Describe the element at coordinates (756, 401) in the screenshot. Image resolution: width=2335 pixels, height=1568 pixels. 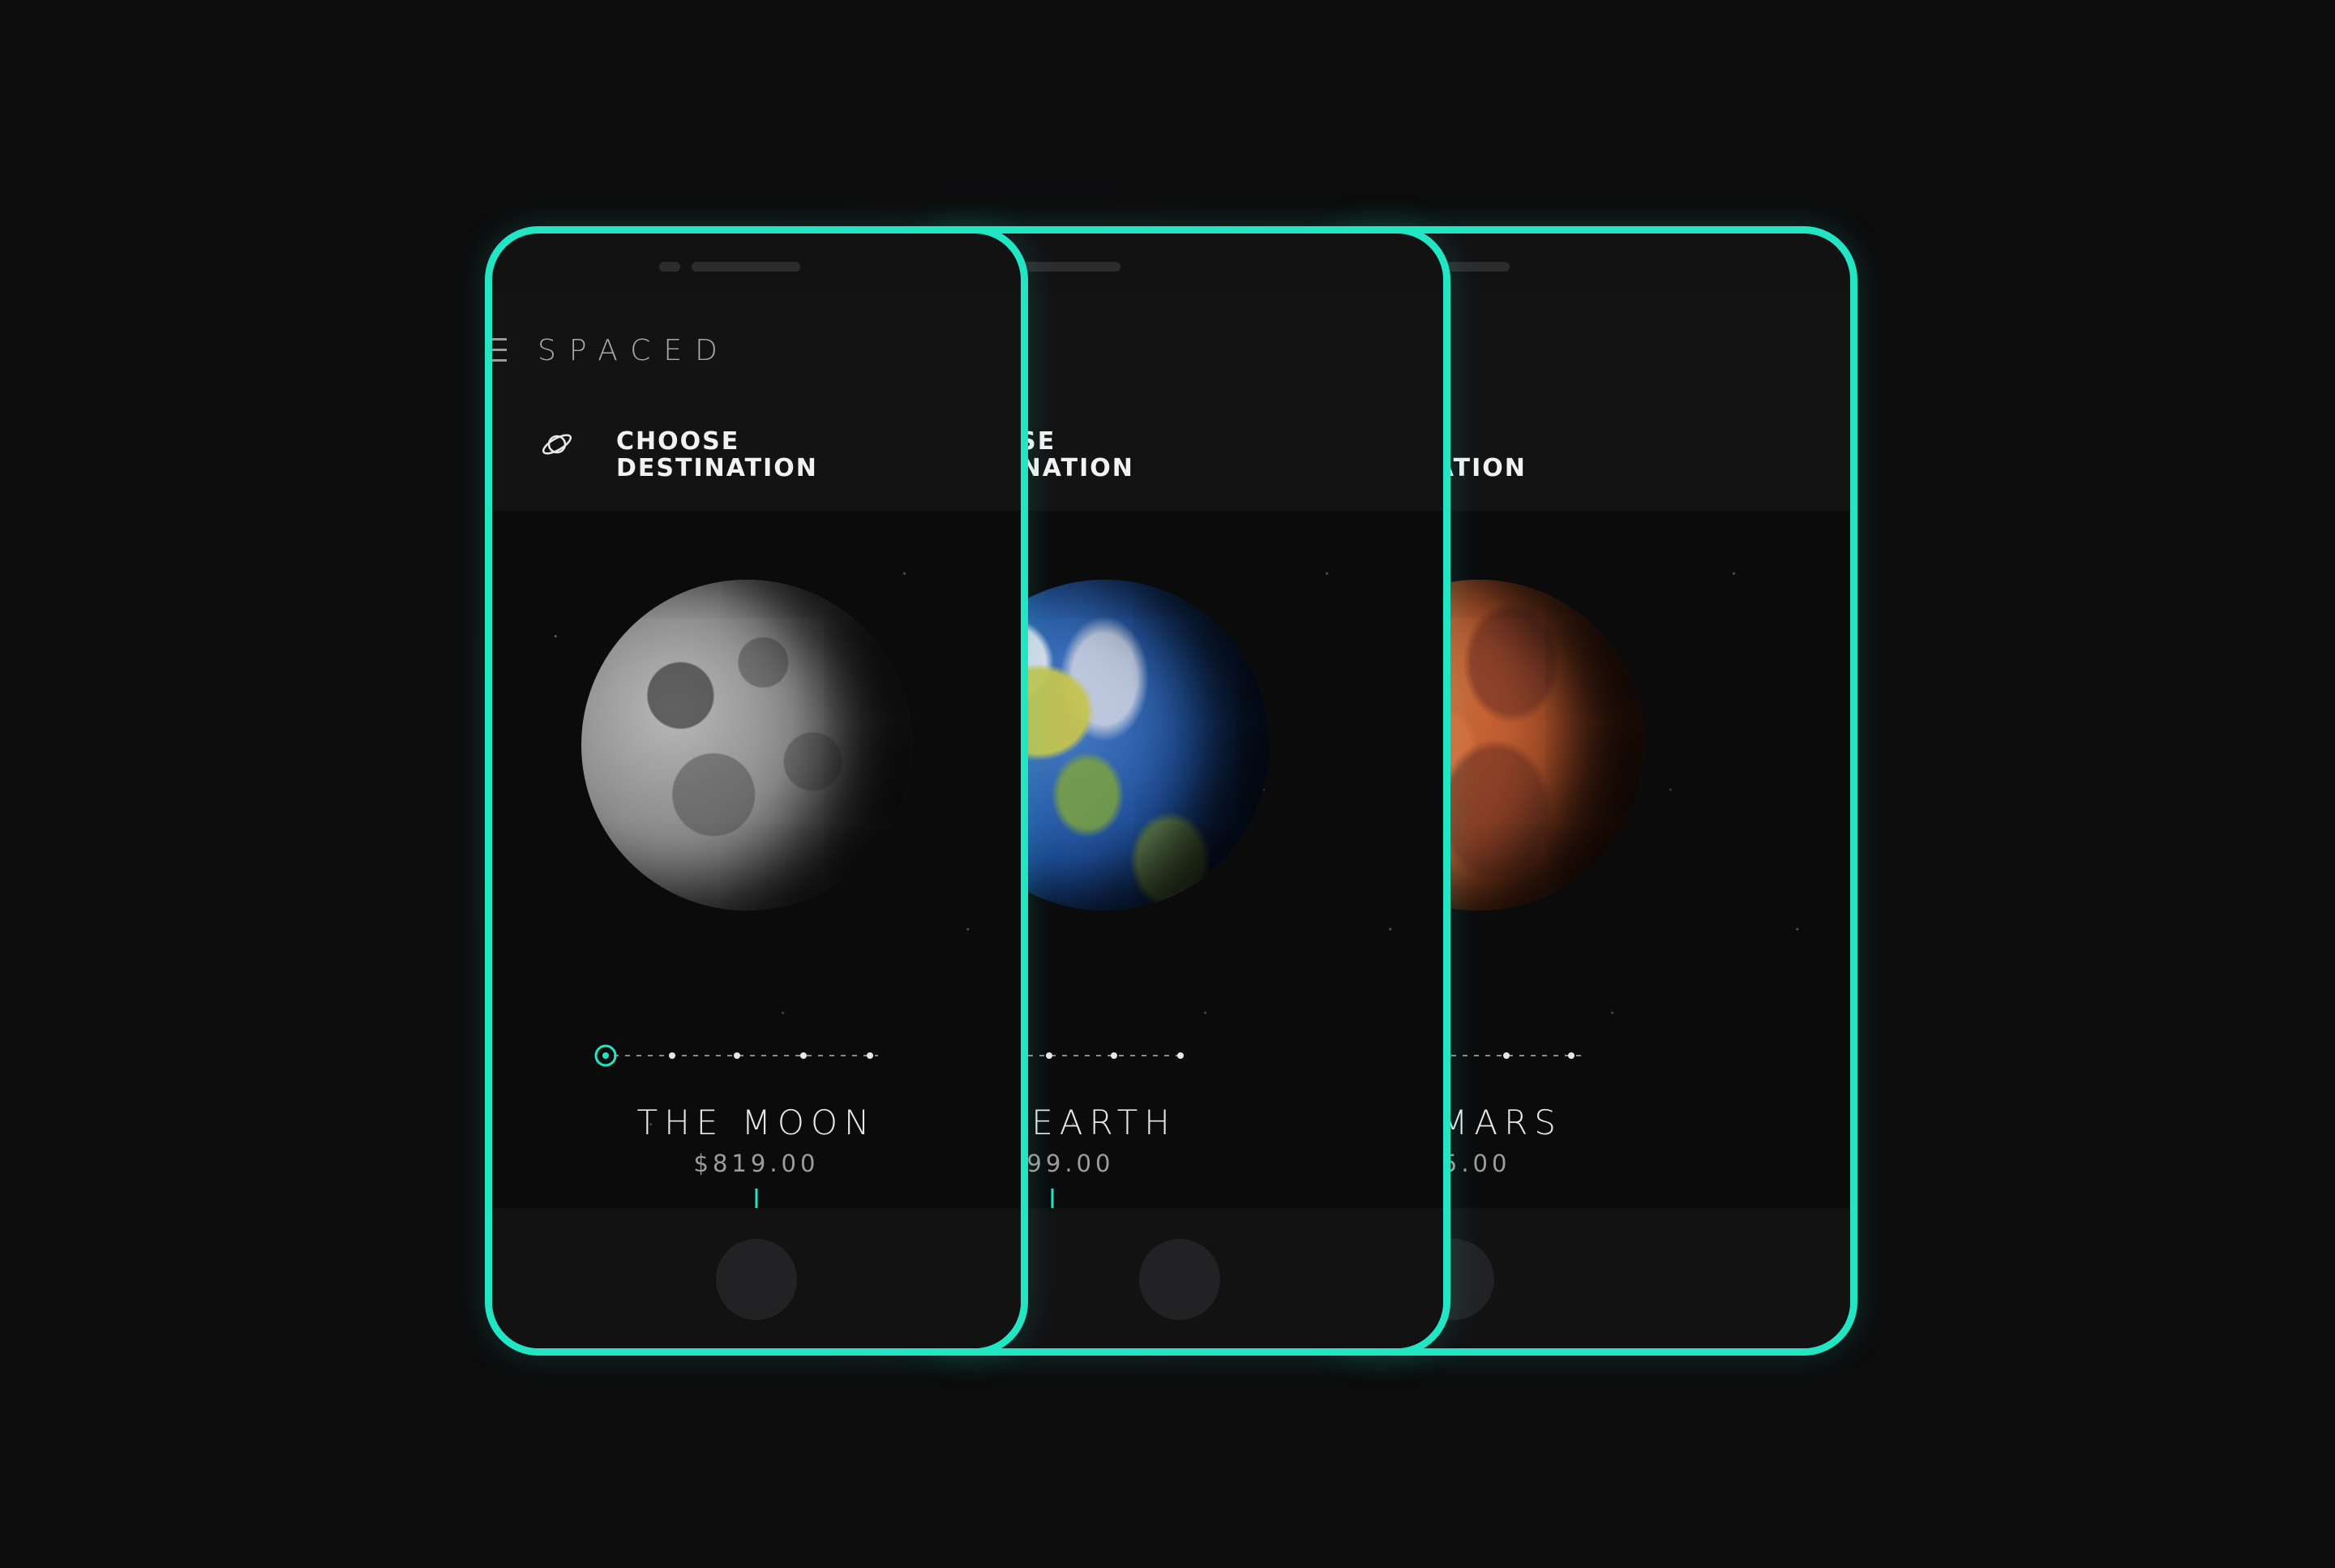
I see `app-header: SPACED CHOOSE DESTINATION` at that location.